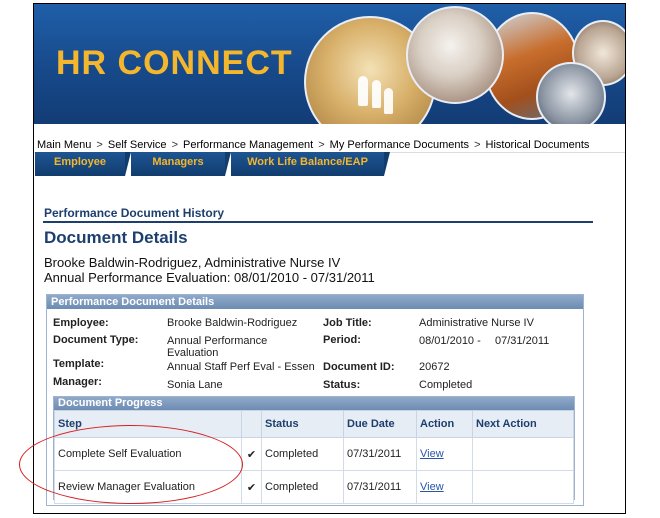 This screenshot has height=518, width=660. What do you see at coordinates (446, 385) in the screenshot?
I see `status-value: Completed` at bounding box center [446, 385].